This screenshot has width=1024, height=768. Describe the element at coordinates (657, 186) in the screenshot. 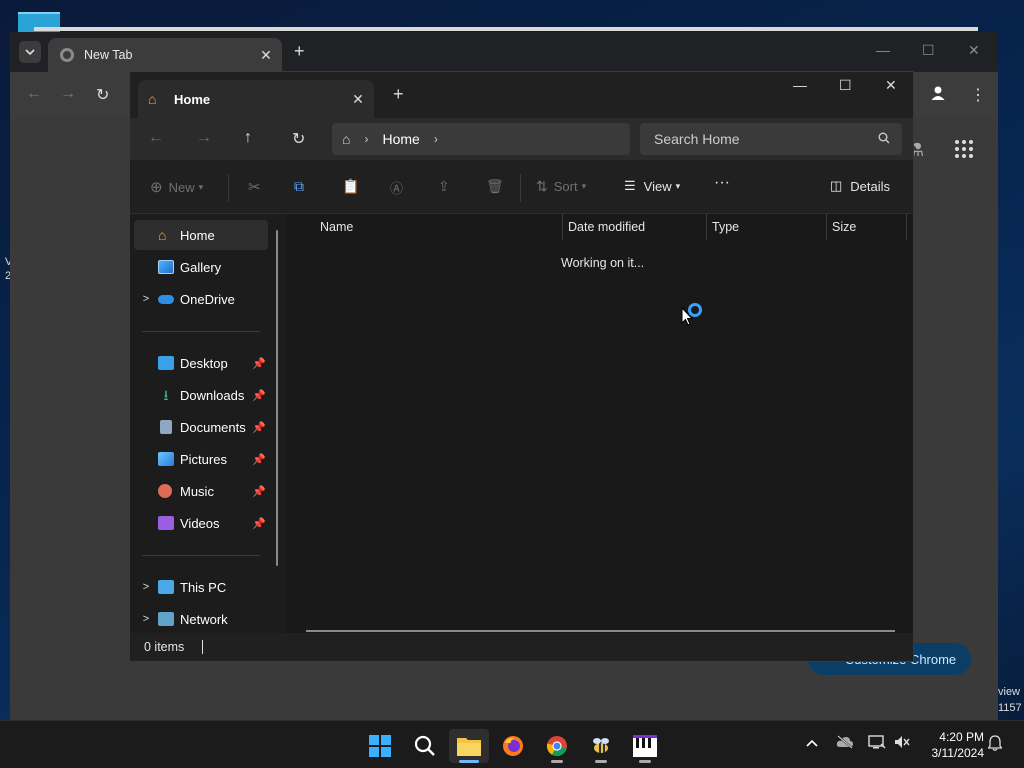

I see `view-label: View` at that location.